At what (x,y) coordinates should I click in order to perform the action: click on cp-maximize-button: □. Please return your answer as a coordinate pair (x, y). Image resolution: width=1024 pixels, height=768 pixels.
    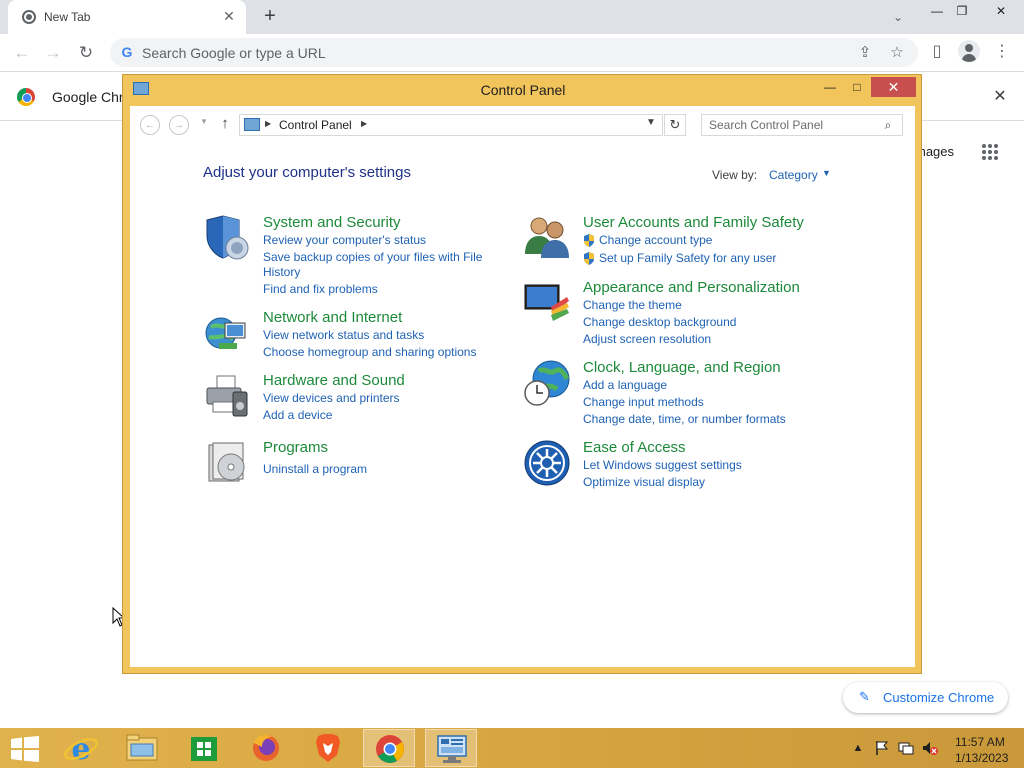
    Looking at the image, I should click on (857, 87).